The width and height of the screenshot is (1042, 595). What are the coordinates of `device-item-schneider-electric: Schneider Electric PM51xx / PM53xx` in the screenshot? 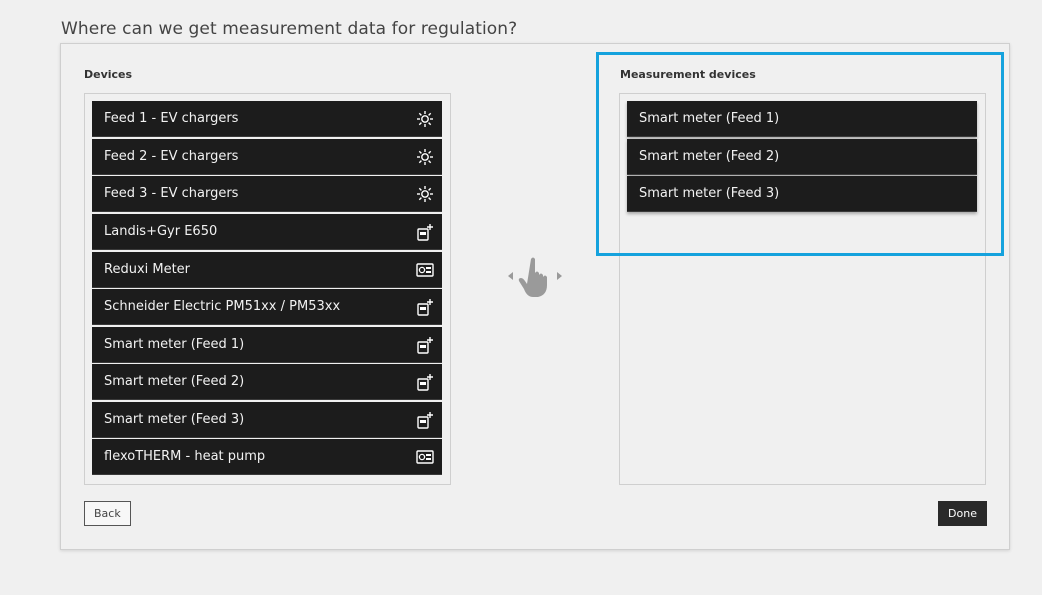 It's located at (267, 307).